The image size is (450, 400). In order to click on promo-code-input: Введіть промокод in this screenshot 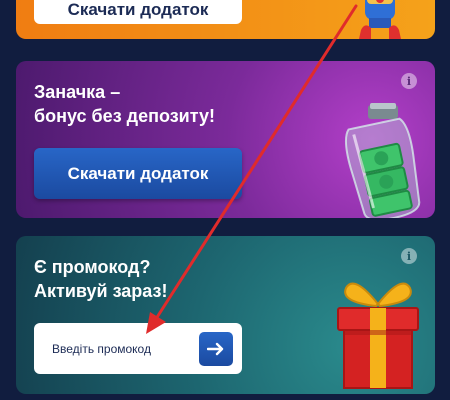, I will do `click(138, 348)`.